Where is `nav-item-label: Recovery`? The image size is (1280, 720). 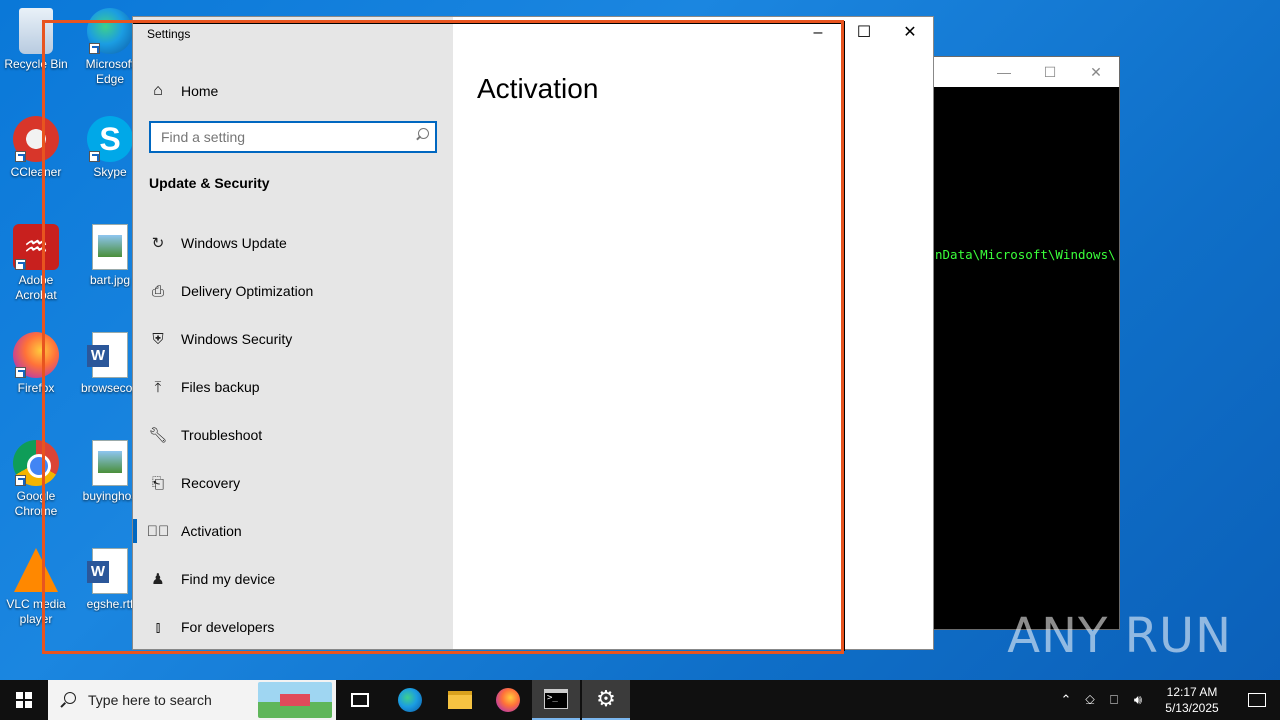
nav-item-label: Recovery is located at coordinates (211, 483).